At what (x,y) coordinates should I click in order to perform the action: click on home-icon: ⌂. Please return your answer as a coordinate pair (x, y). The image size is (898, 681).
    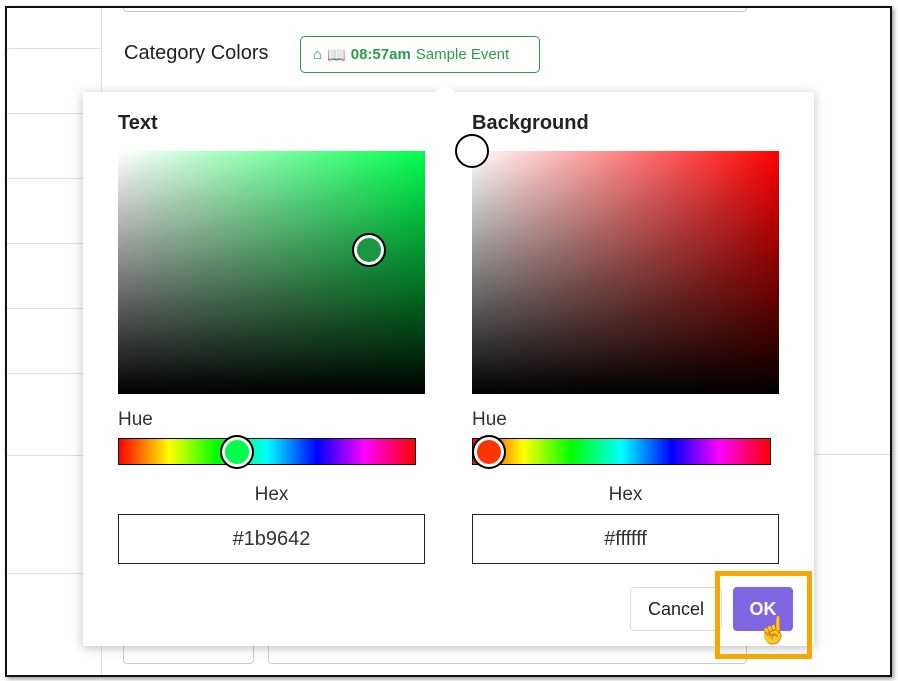
    Looking at the image, I should click on (318, 54).